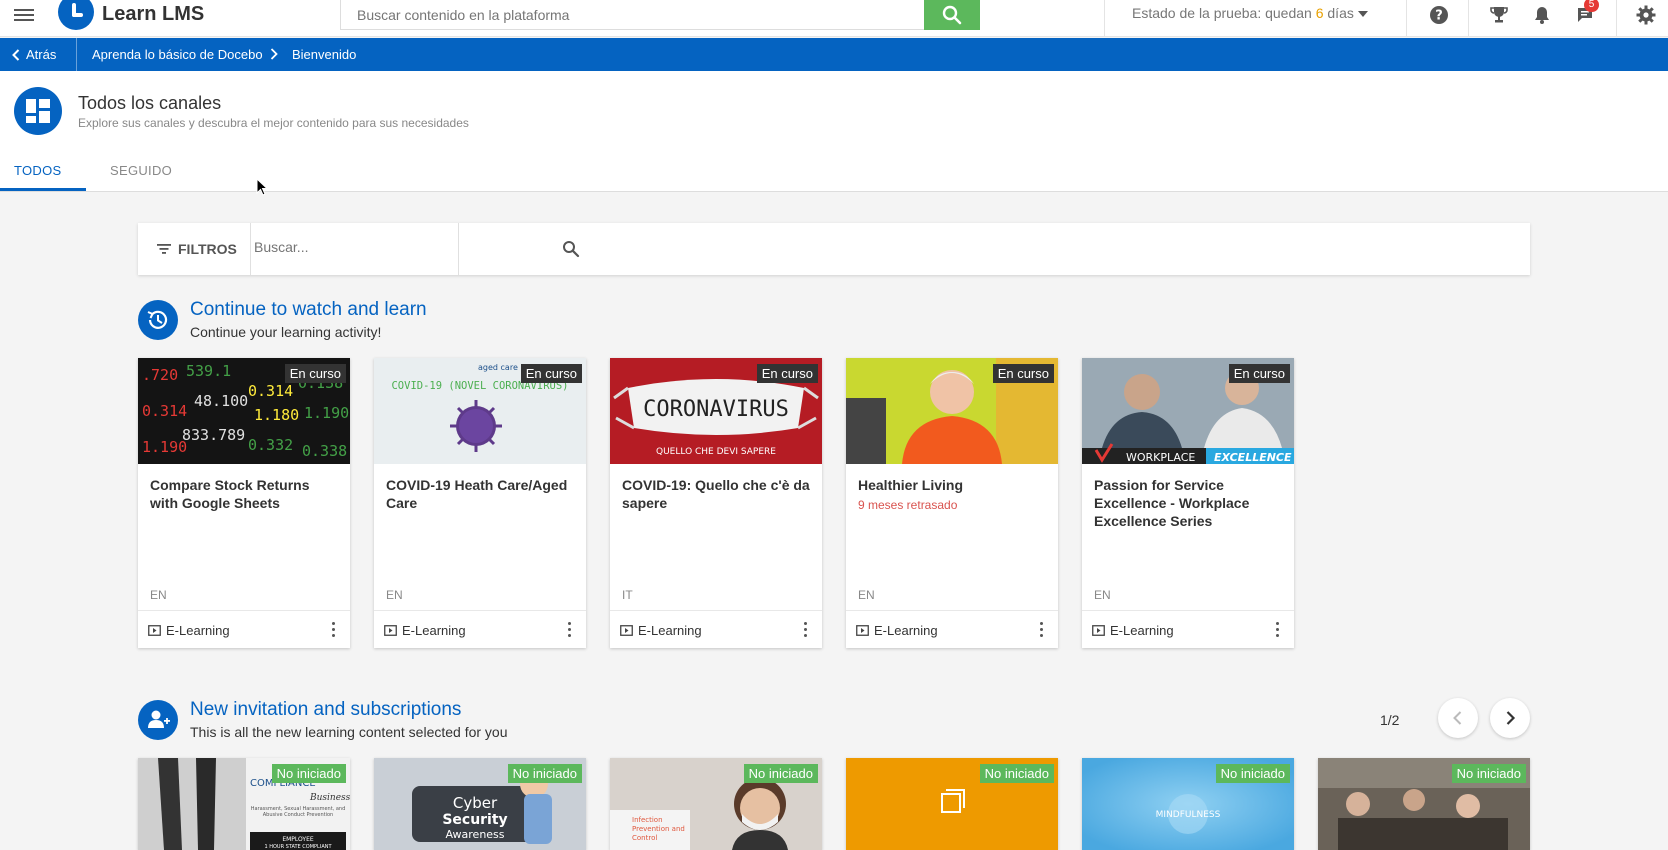  Describe the element at coordinates (177, 54) in the screenshot. I see `breadcrumb-item-docebo: Aprenda lo básico de Docebo` at that location.